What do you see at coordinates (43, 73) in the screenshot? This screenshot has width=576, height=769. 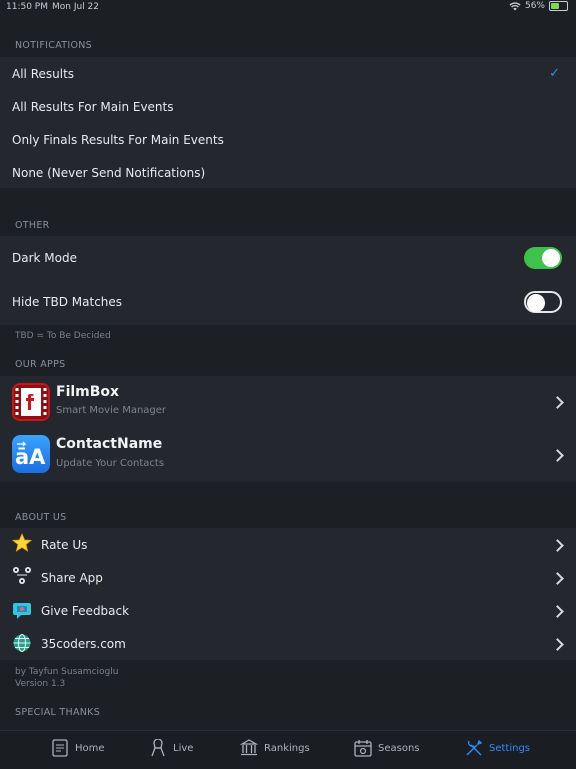 I see `option-label: All Results` at bounding box center [43, 73].